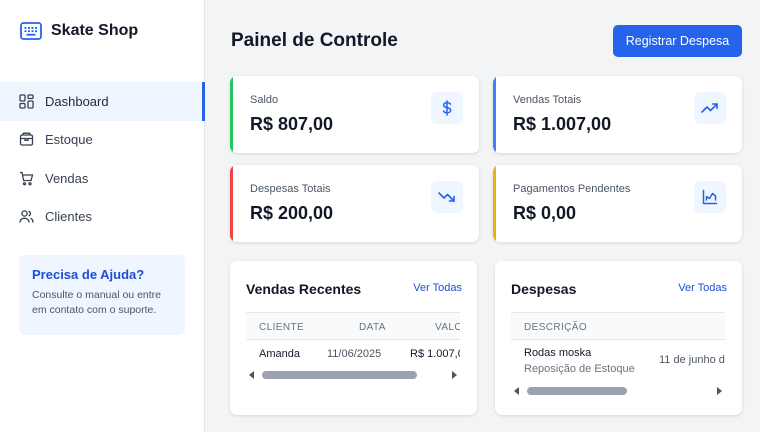 This screenshot has height=432, width=760. What do you see at coordinates (304, 289) in the screenshot?
I see `panel-title: Vendas Recentes` at bounding box center [304, 289].